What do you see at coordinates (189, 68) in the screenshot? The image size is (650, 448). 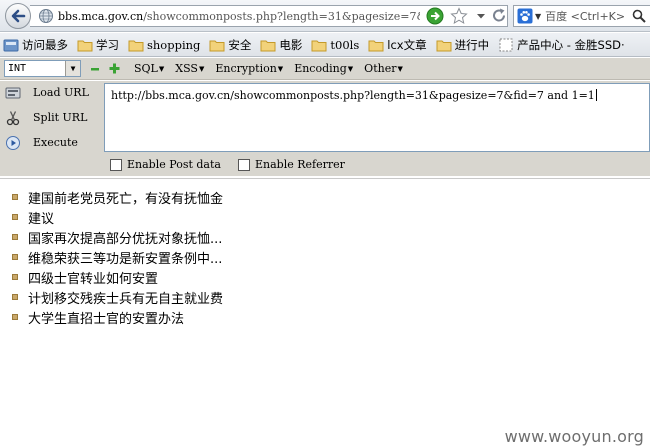 I see `menu-xss: XSS ▼` at bounding box center [189, 68].